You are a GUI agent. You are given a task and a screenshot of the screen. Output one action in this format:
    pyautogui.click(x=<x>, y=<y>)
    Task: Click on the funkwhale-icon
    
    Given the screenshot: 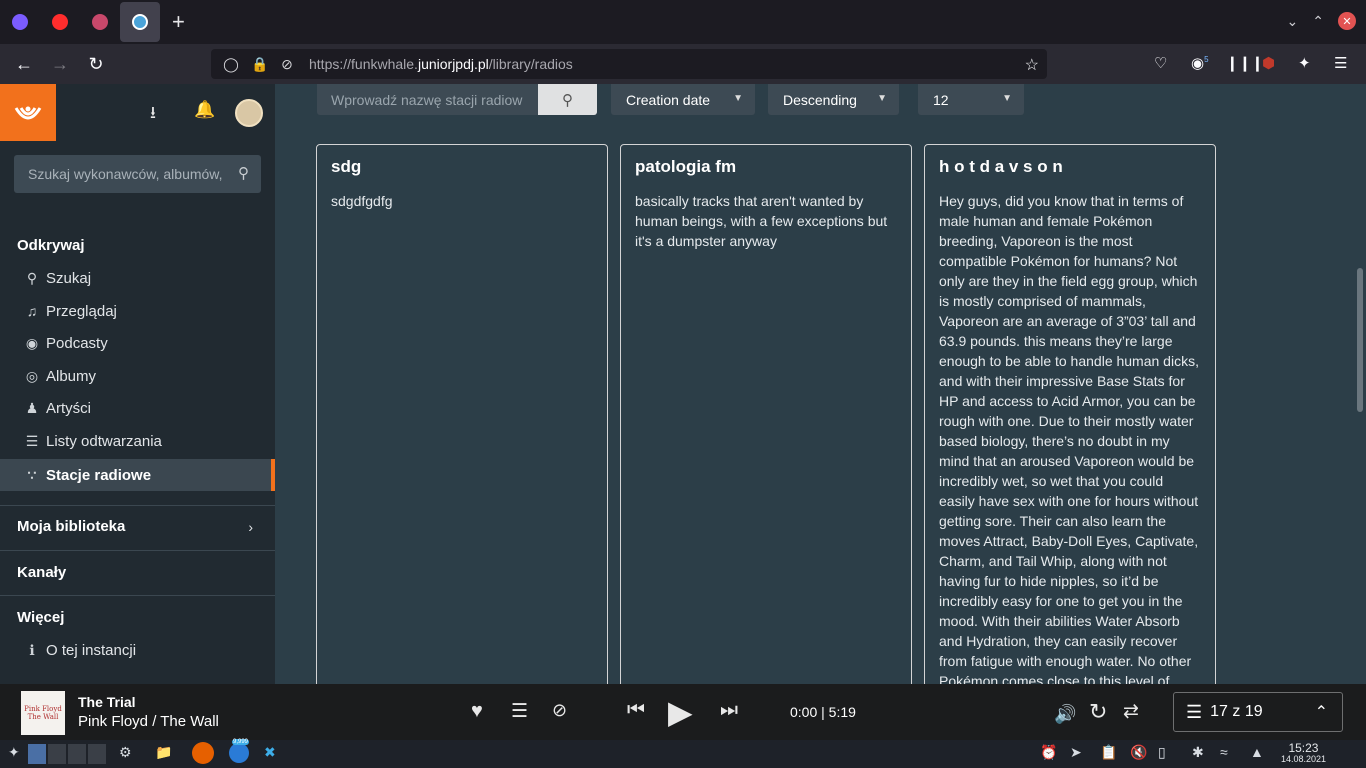 What is the action you would take?
    pyautogui.click(x=140, y=22)
    